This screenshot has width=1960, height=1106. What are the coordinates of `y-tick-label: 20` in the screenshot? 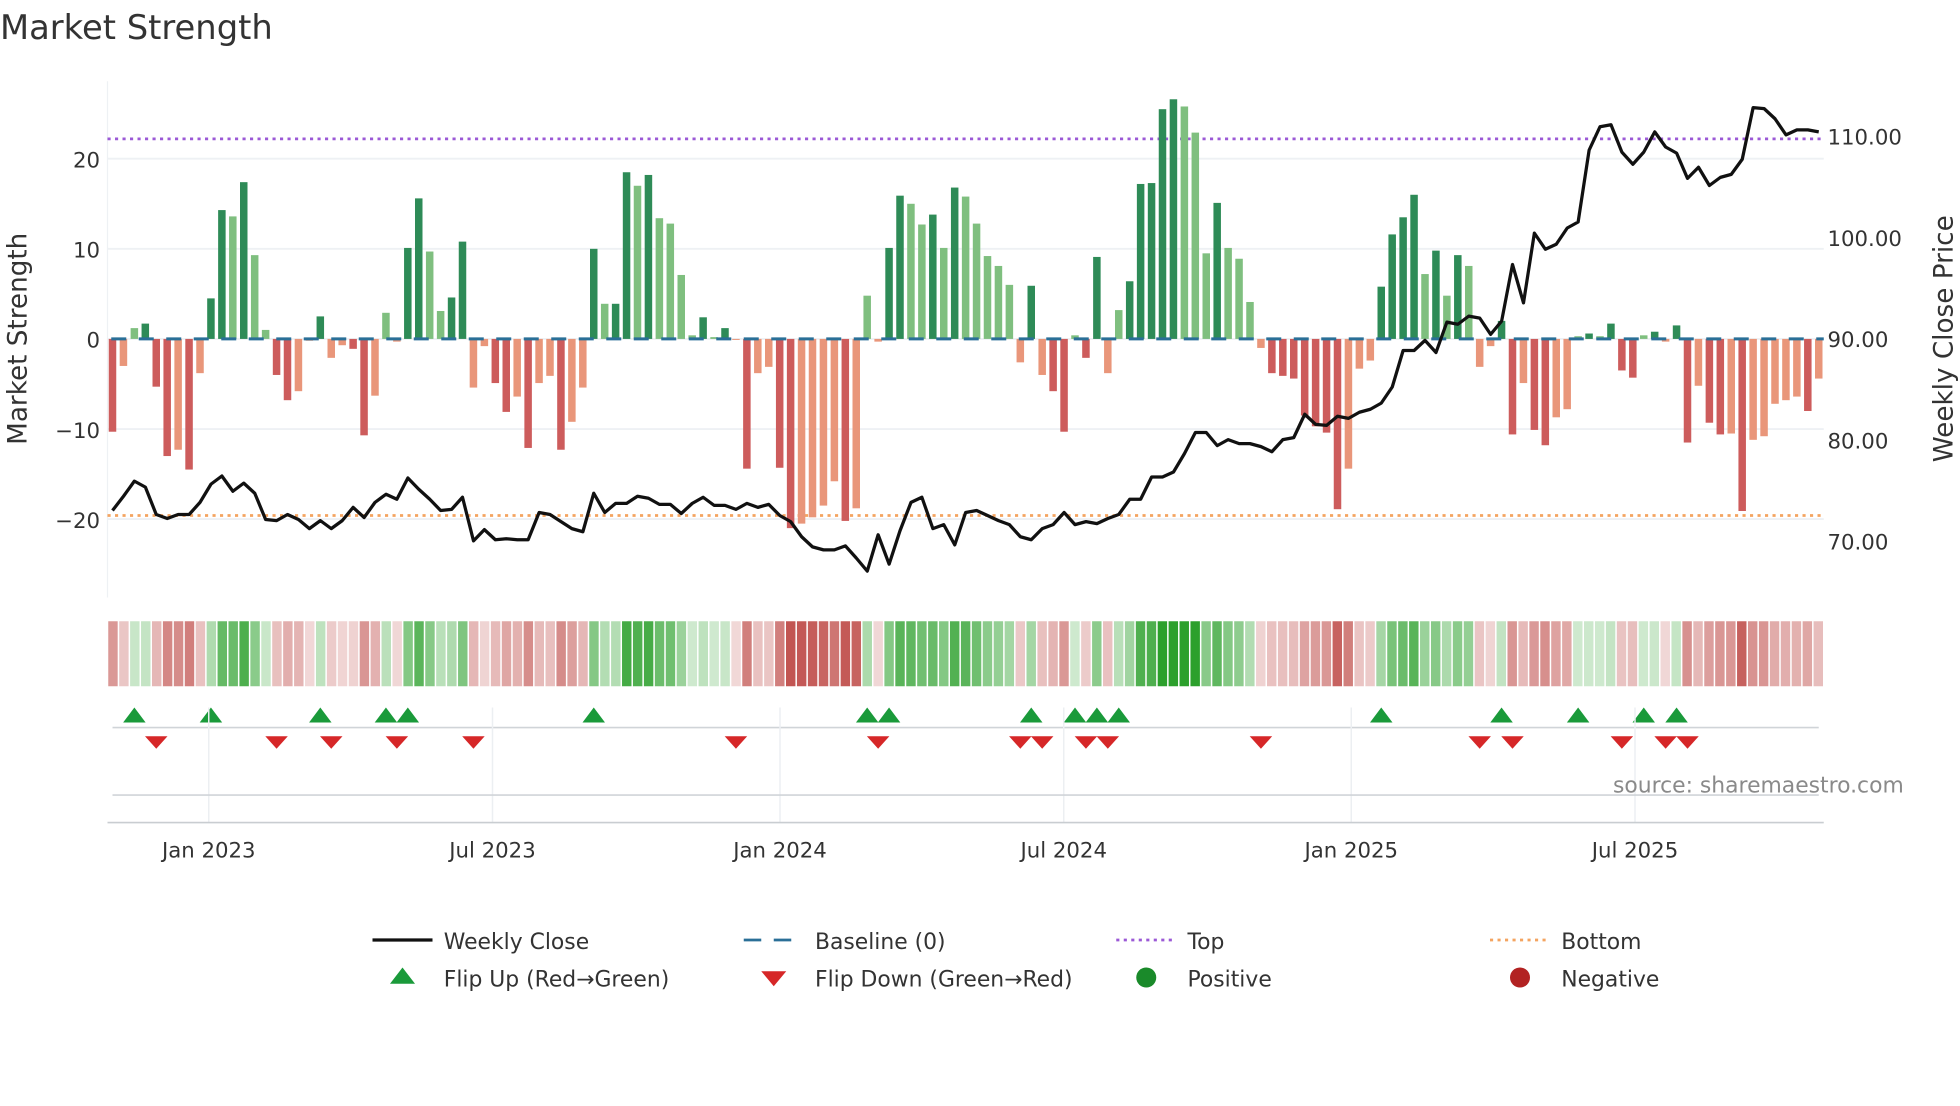 It's located at (86, 160).